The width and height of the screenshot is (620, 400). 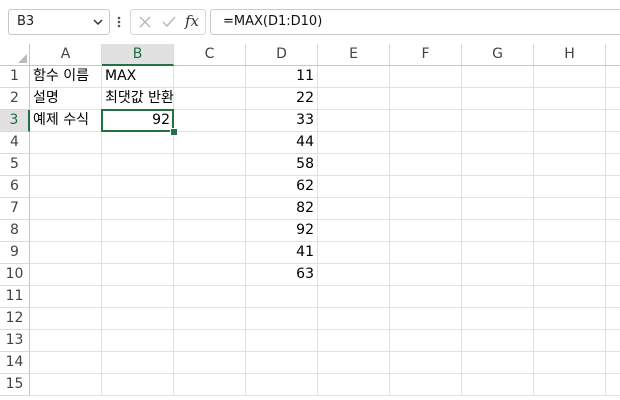 I want to click on cell-g12, so click(x=498, y=319).